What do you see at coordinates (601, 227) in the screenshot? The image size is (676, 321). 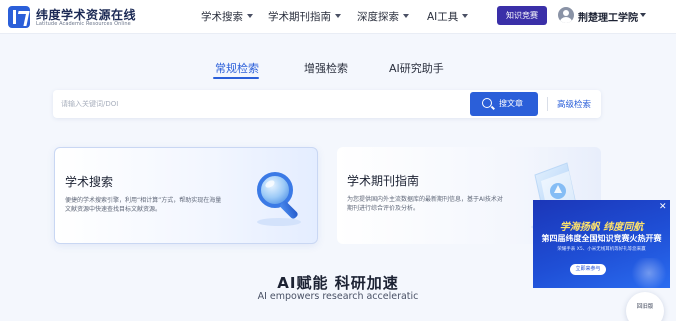 I see `promo-slogan: 学海扬帆 纬度同航` at bounding box center [601, 227].